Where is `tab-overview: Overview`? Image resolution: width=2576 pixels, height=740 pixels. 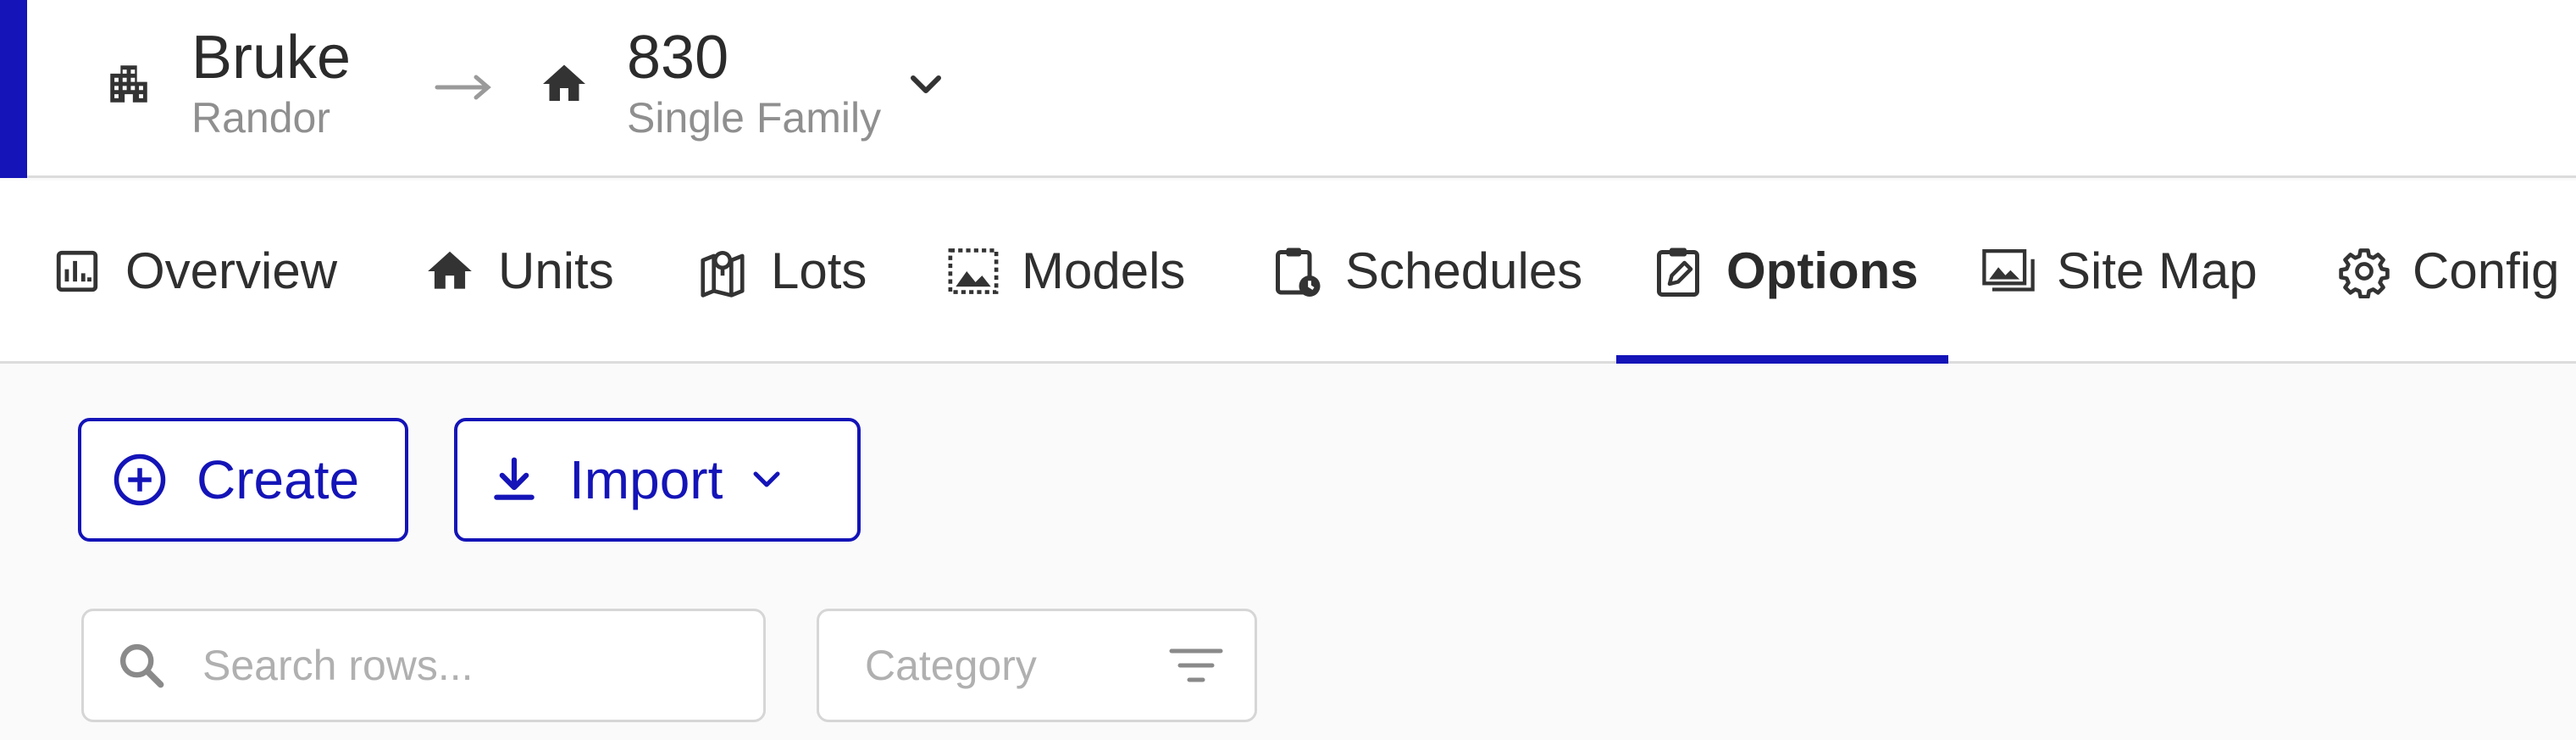 tab-overview: Overview is located at coordinates (194, 271).